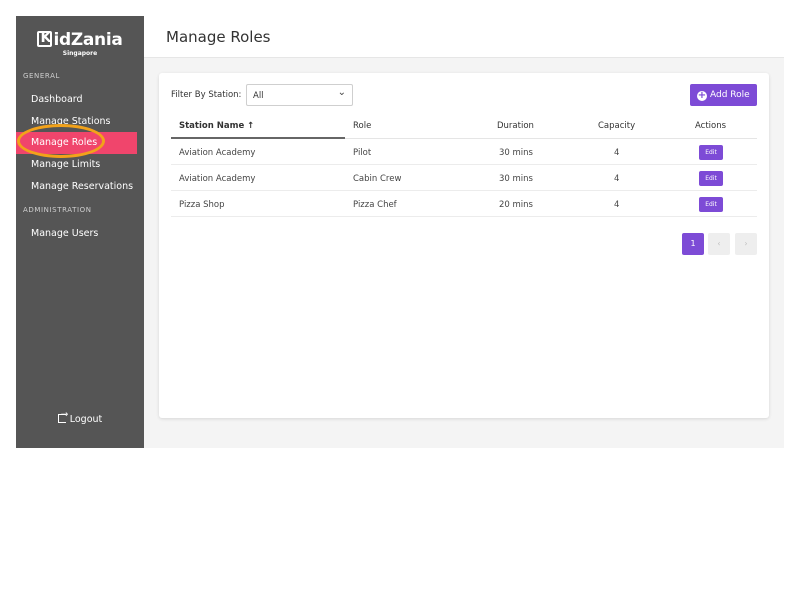 Image resolution: width=800 pixels, height=600 pixels. I want to click on cell-role: Pilot, so click(362, 153).